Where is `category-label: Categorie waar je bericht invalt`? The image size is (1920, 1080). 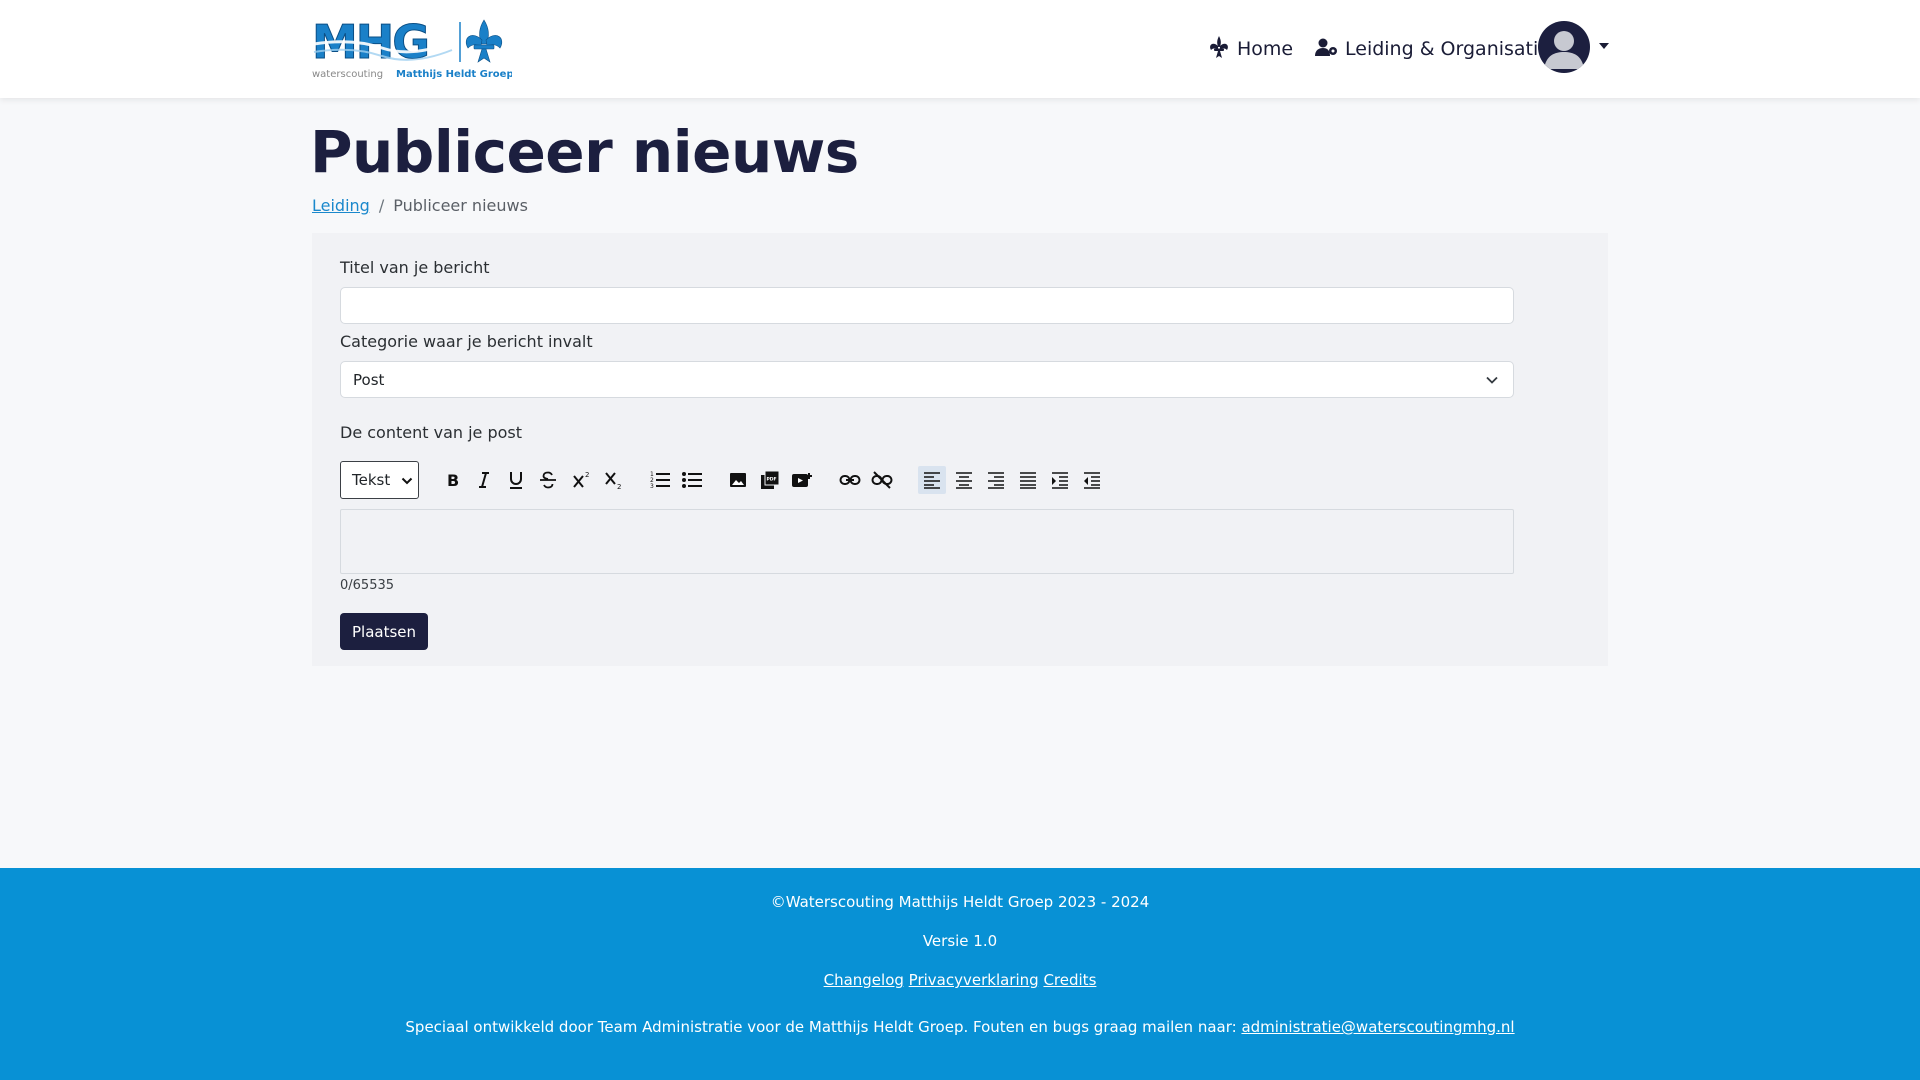 category-label: Categorie waar je bericht invalt is located at coordinates (466, 341).